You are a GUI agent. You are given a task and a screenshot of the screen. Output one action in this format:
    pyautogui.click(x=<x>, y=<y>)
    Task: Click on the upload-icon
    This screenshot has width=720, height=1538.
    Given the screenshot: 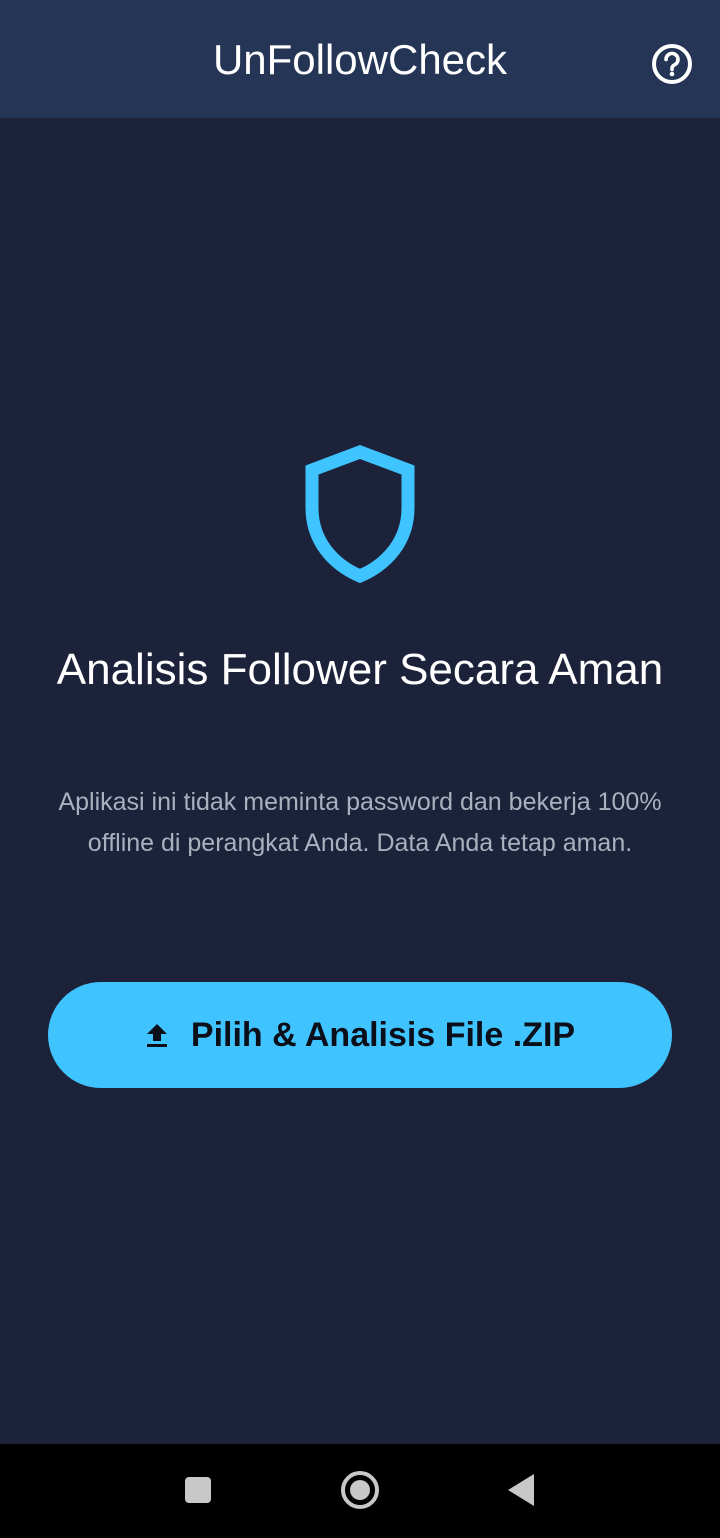 What is the action you would take?
    pyautogui.click(x=156, y=1035)
    